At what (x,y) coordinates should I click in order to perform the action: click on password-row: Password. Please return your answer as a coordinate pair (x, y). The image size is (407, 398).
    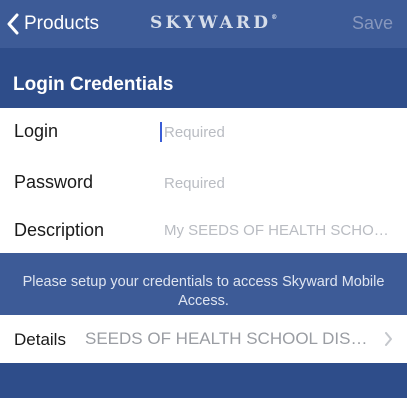
    Looking at the image, I should click on (203, 183).